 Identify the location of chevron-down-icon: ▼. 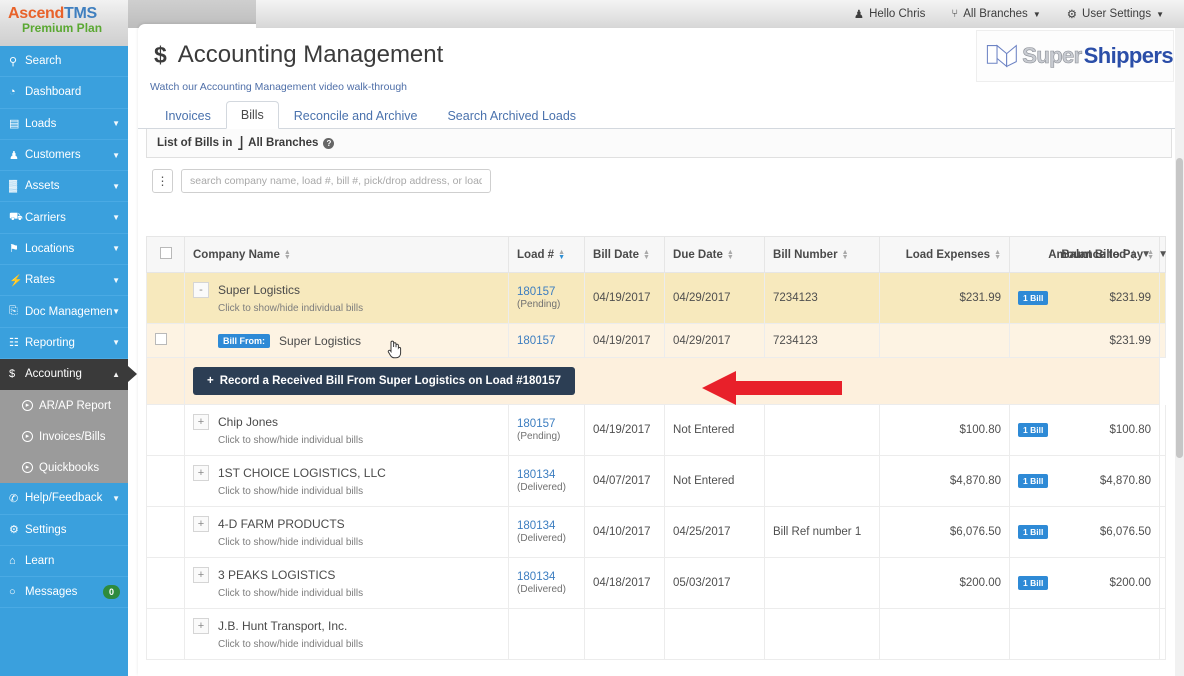
(116, 498).